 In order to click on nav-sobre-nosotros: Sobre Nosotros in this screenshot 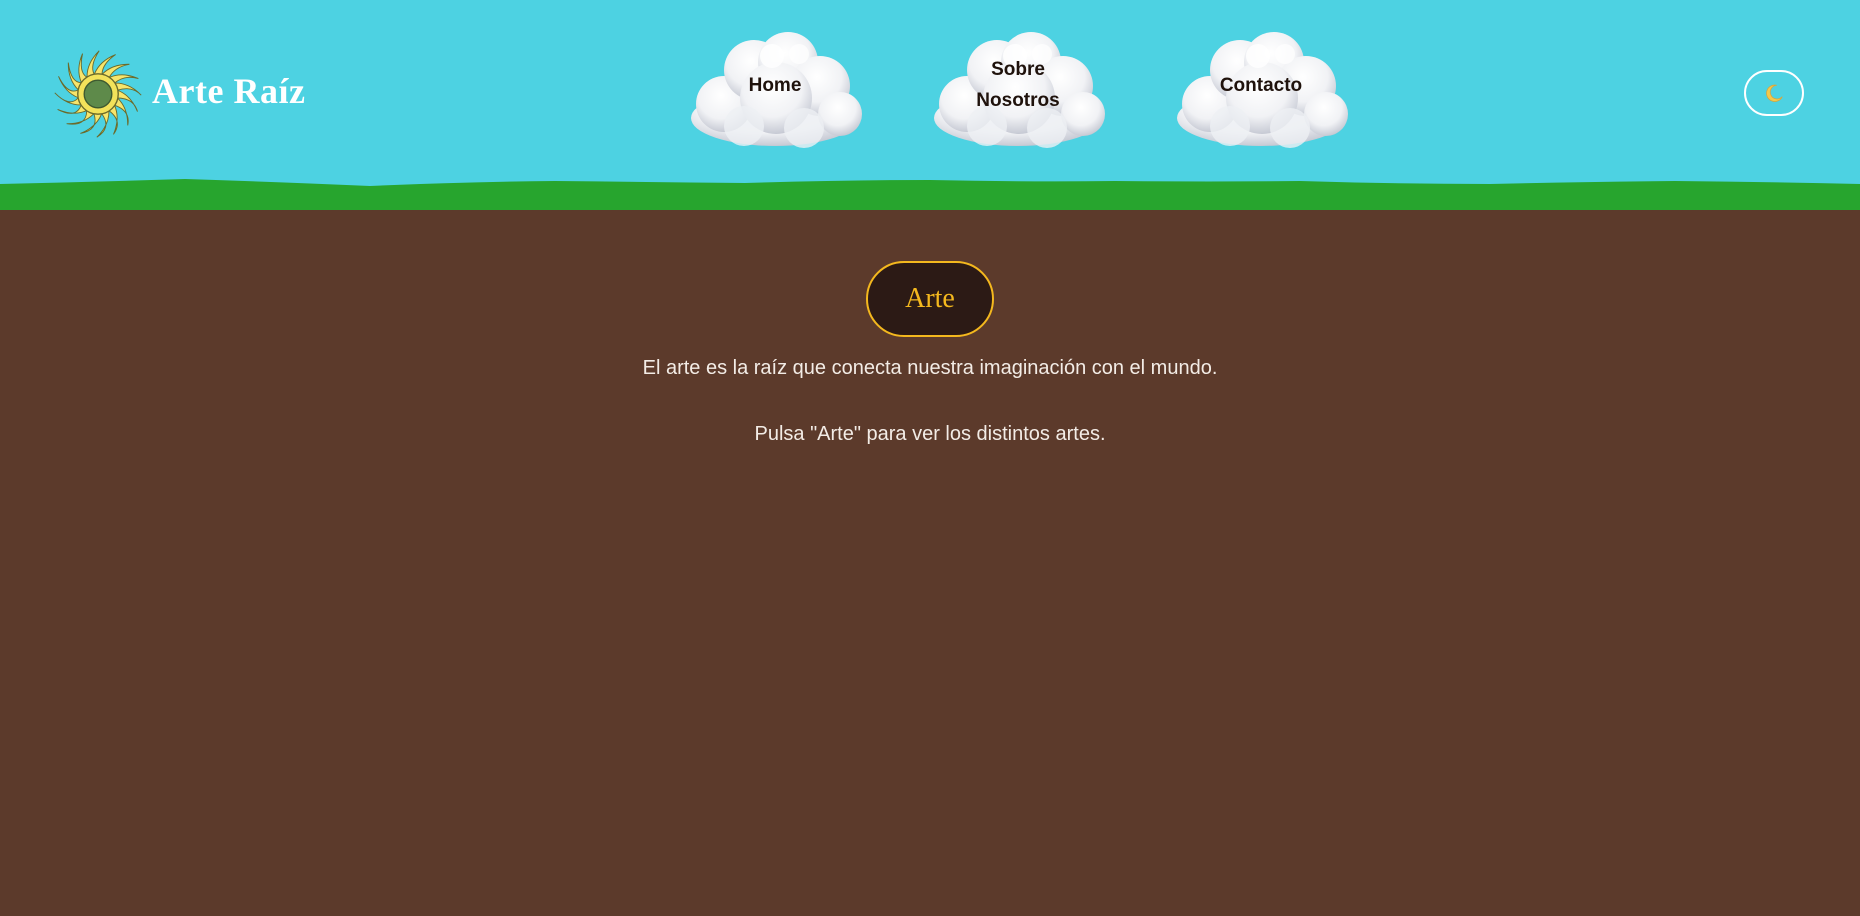, I will do `click(1018, 90)`.